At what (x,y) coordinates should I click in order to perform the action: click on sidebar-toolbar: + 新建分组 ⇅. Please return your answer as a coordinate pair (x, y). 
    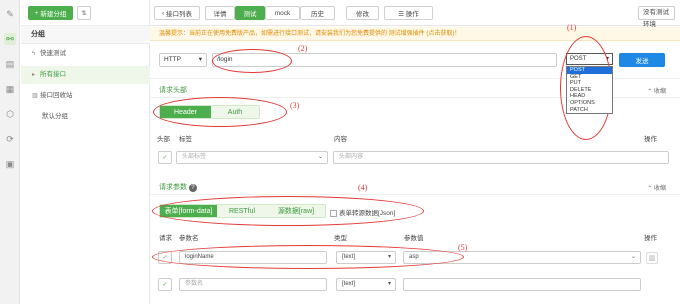
    Looking at the image, I should click on (85, 13).